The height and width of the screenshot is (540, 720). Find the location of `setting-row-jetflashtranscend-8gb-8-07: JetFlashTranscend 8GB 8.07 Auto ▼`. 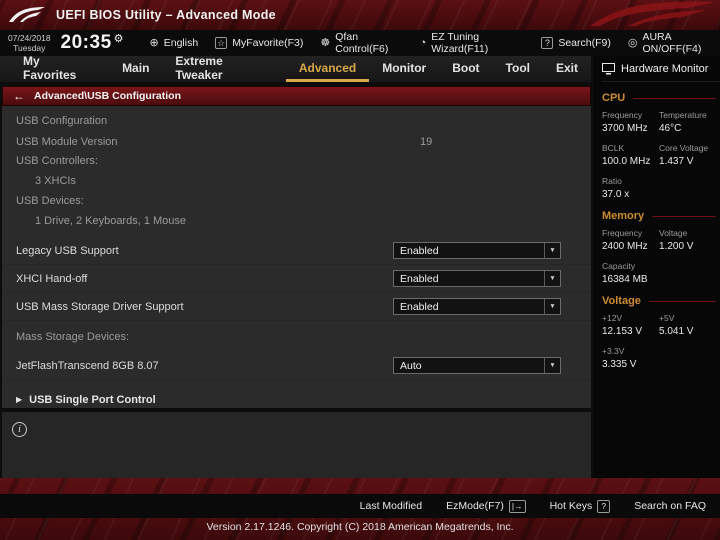

setting-row-jetflashtranscend-8gb-8-07: JetFlashTranscend 8GB 8.07 Auto ▼ is located at coordinates (296, 366).